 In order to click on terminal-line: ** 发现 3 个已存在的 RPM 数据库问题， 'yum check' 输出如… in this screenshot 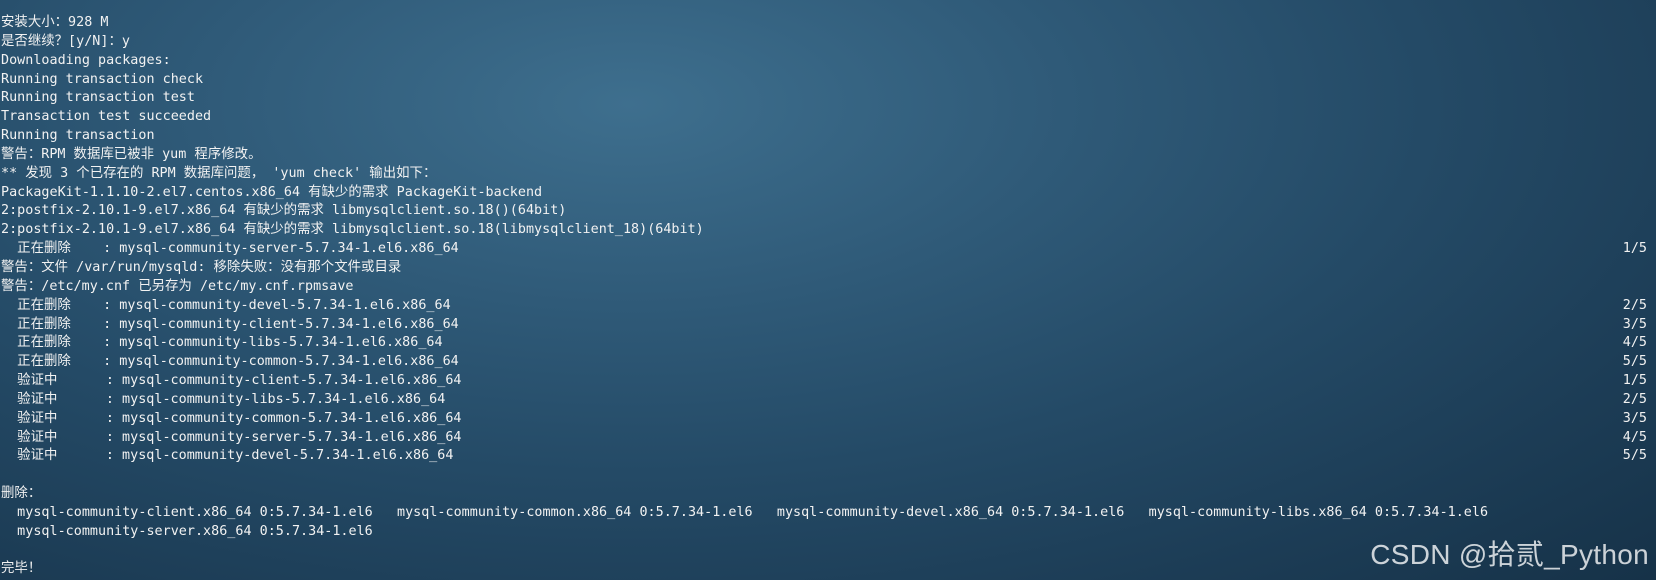, I will do `click(827, 174)`.